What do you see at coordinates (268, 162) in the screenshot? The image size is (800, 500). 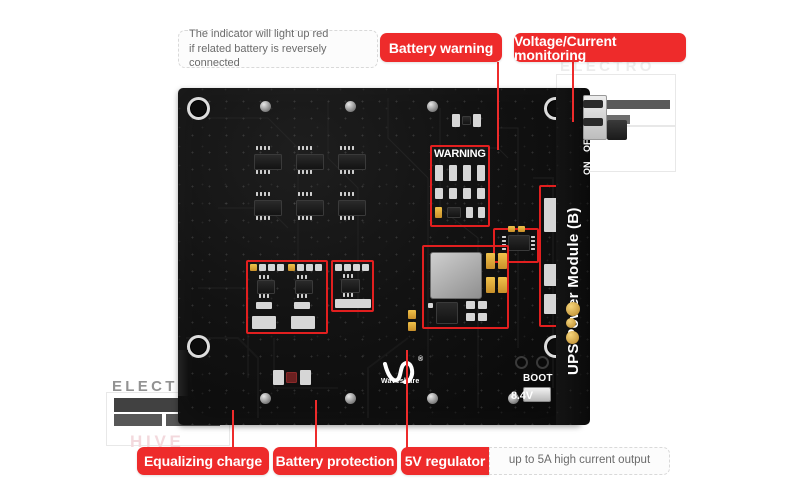 I see `ic-chip-r1c1` at bounding box center [268, 162].